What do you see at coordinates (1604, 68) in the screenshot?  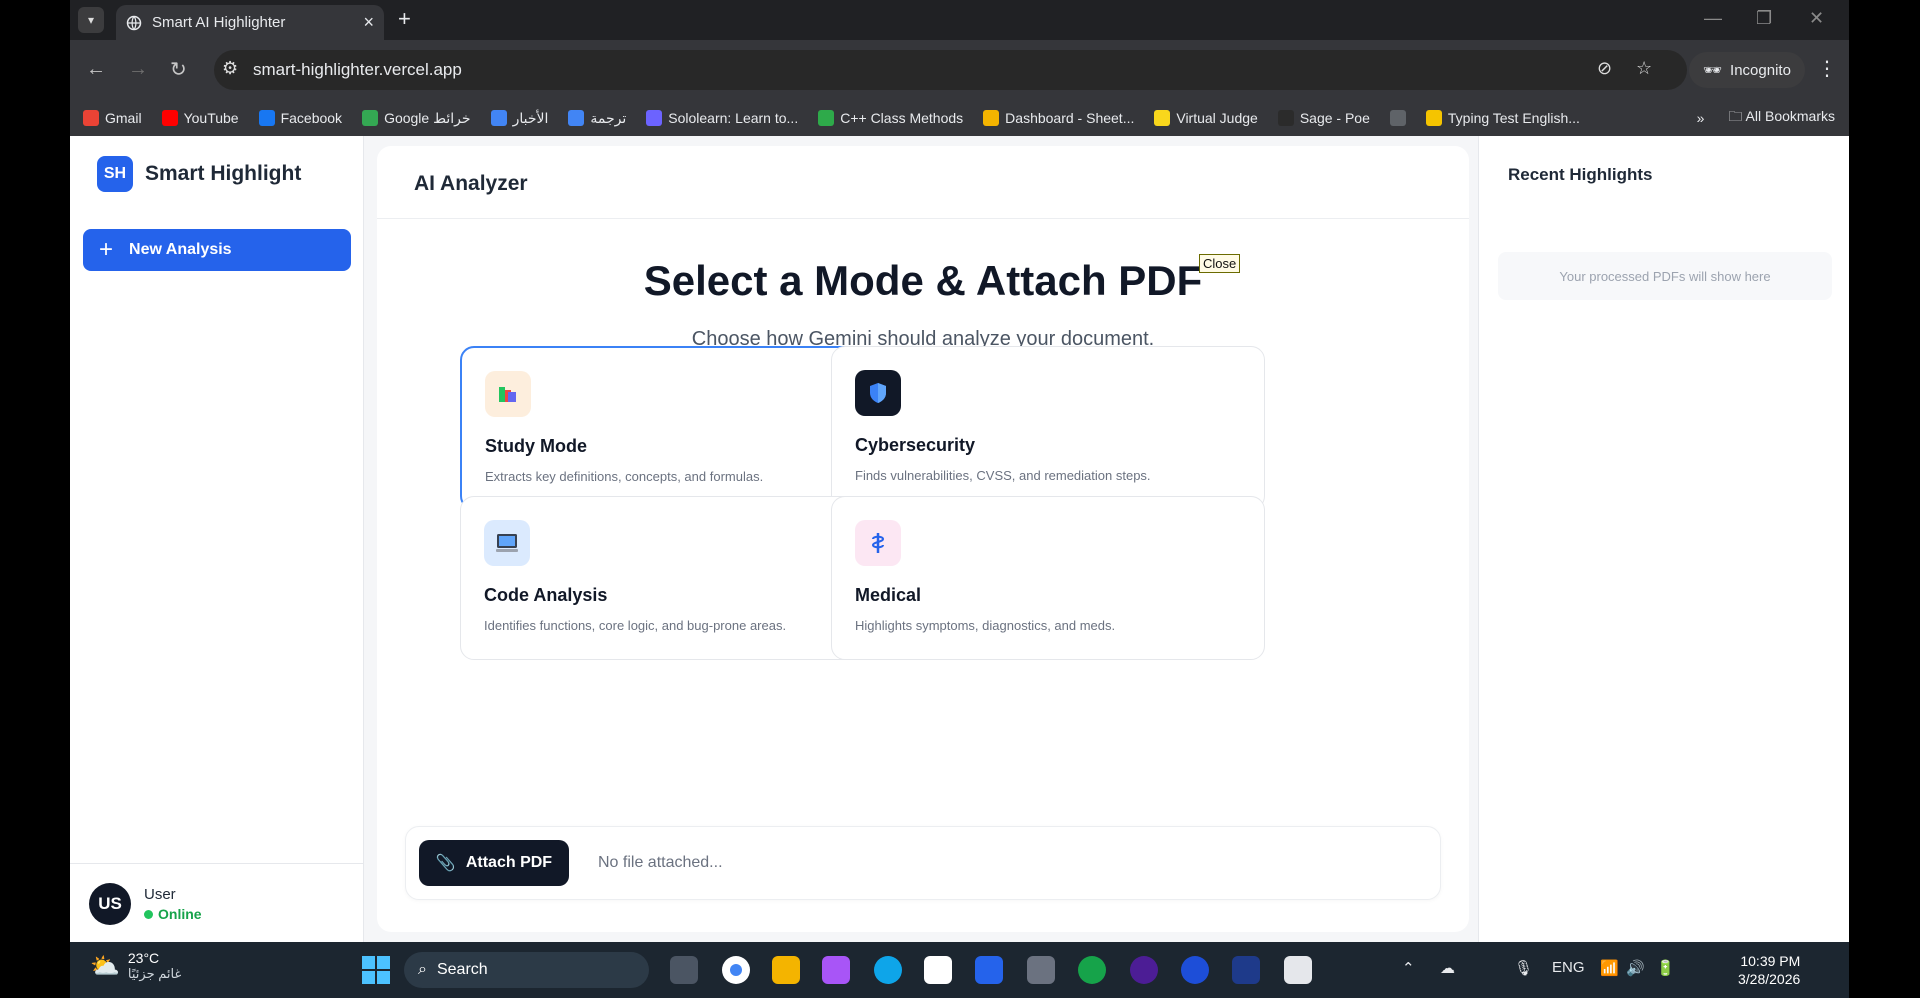 I see `eye-off-icon: ⊘` at bounding box center [1604, 68].